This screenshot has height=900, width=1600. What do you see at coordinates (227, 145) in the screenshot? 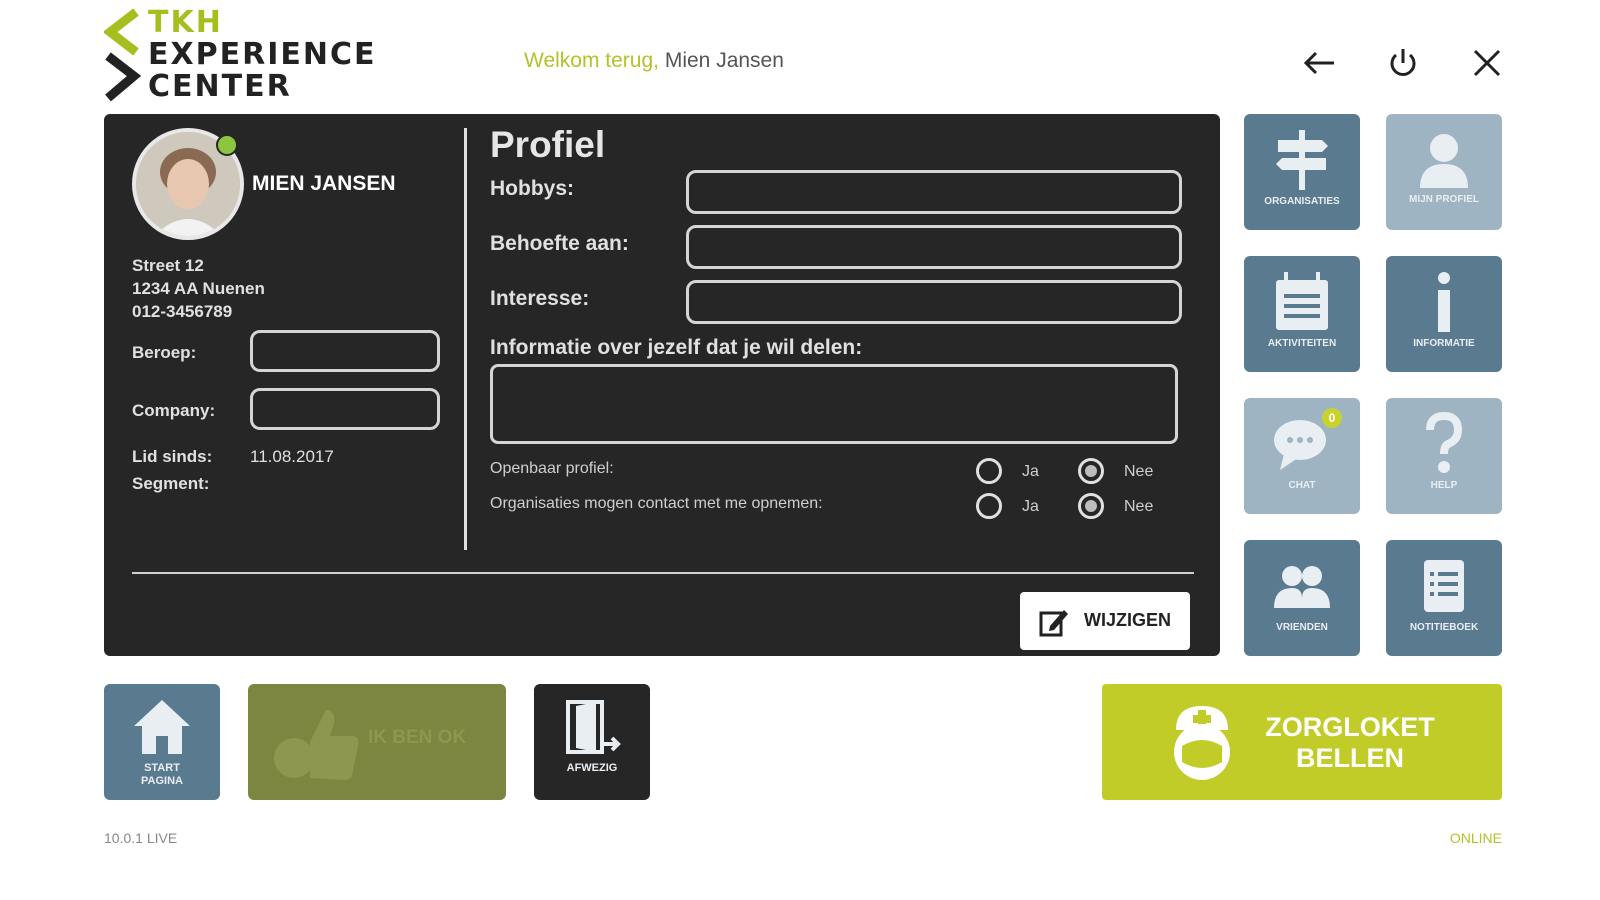
I see `online-status-dot` at bounding box center [227, 145].